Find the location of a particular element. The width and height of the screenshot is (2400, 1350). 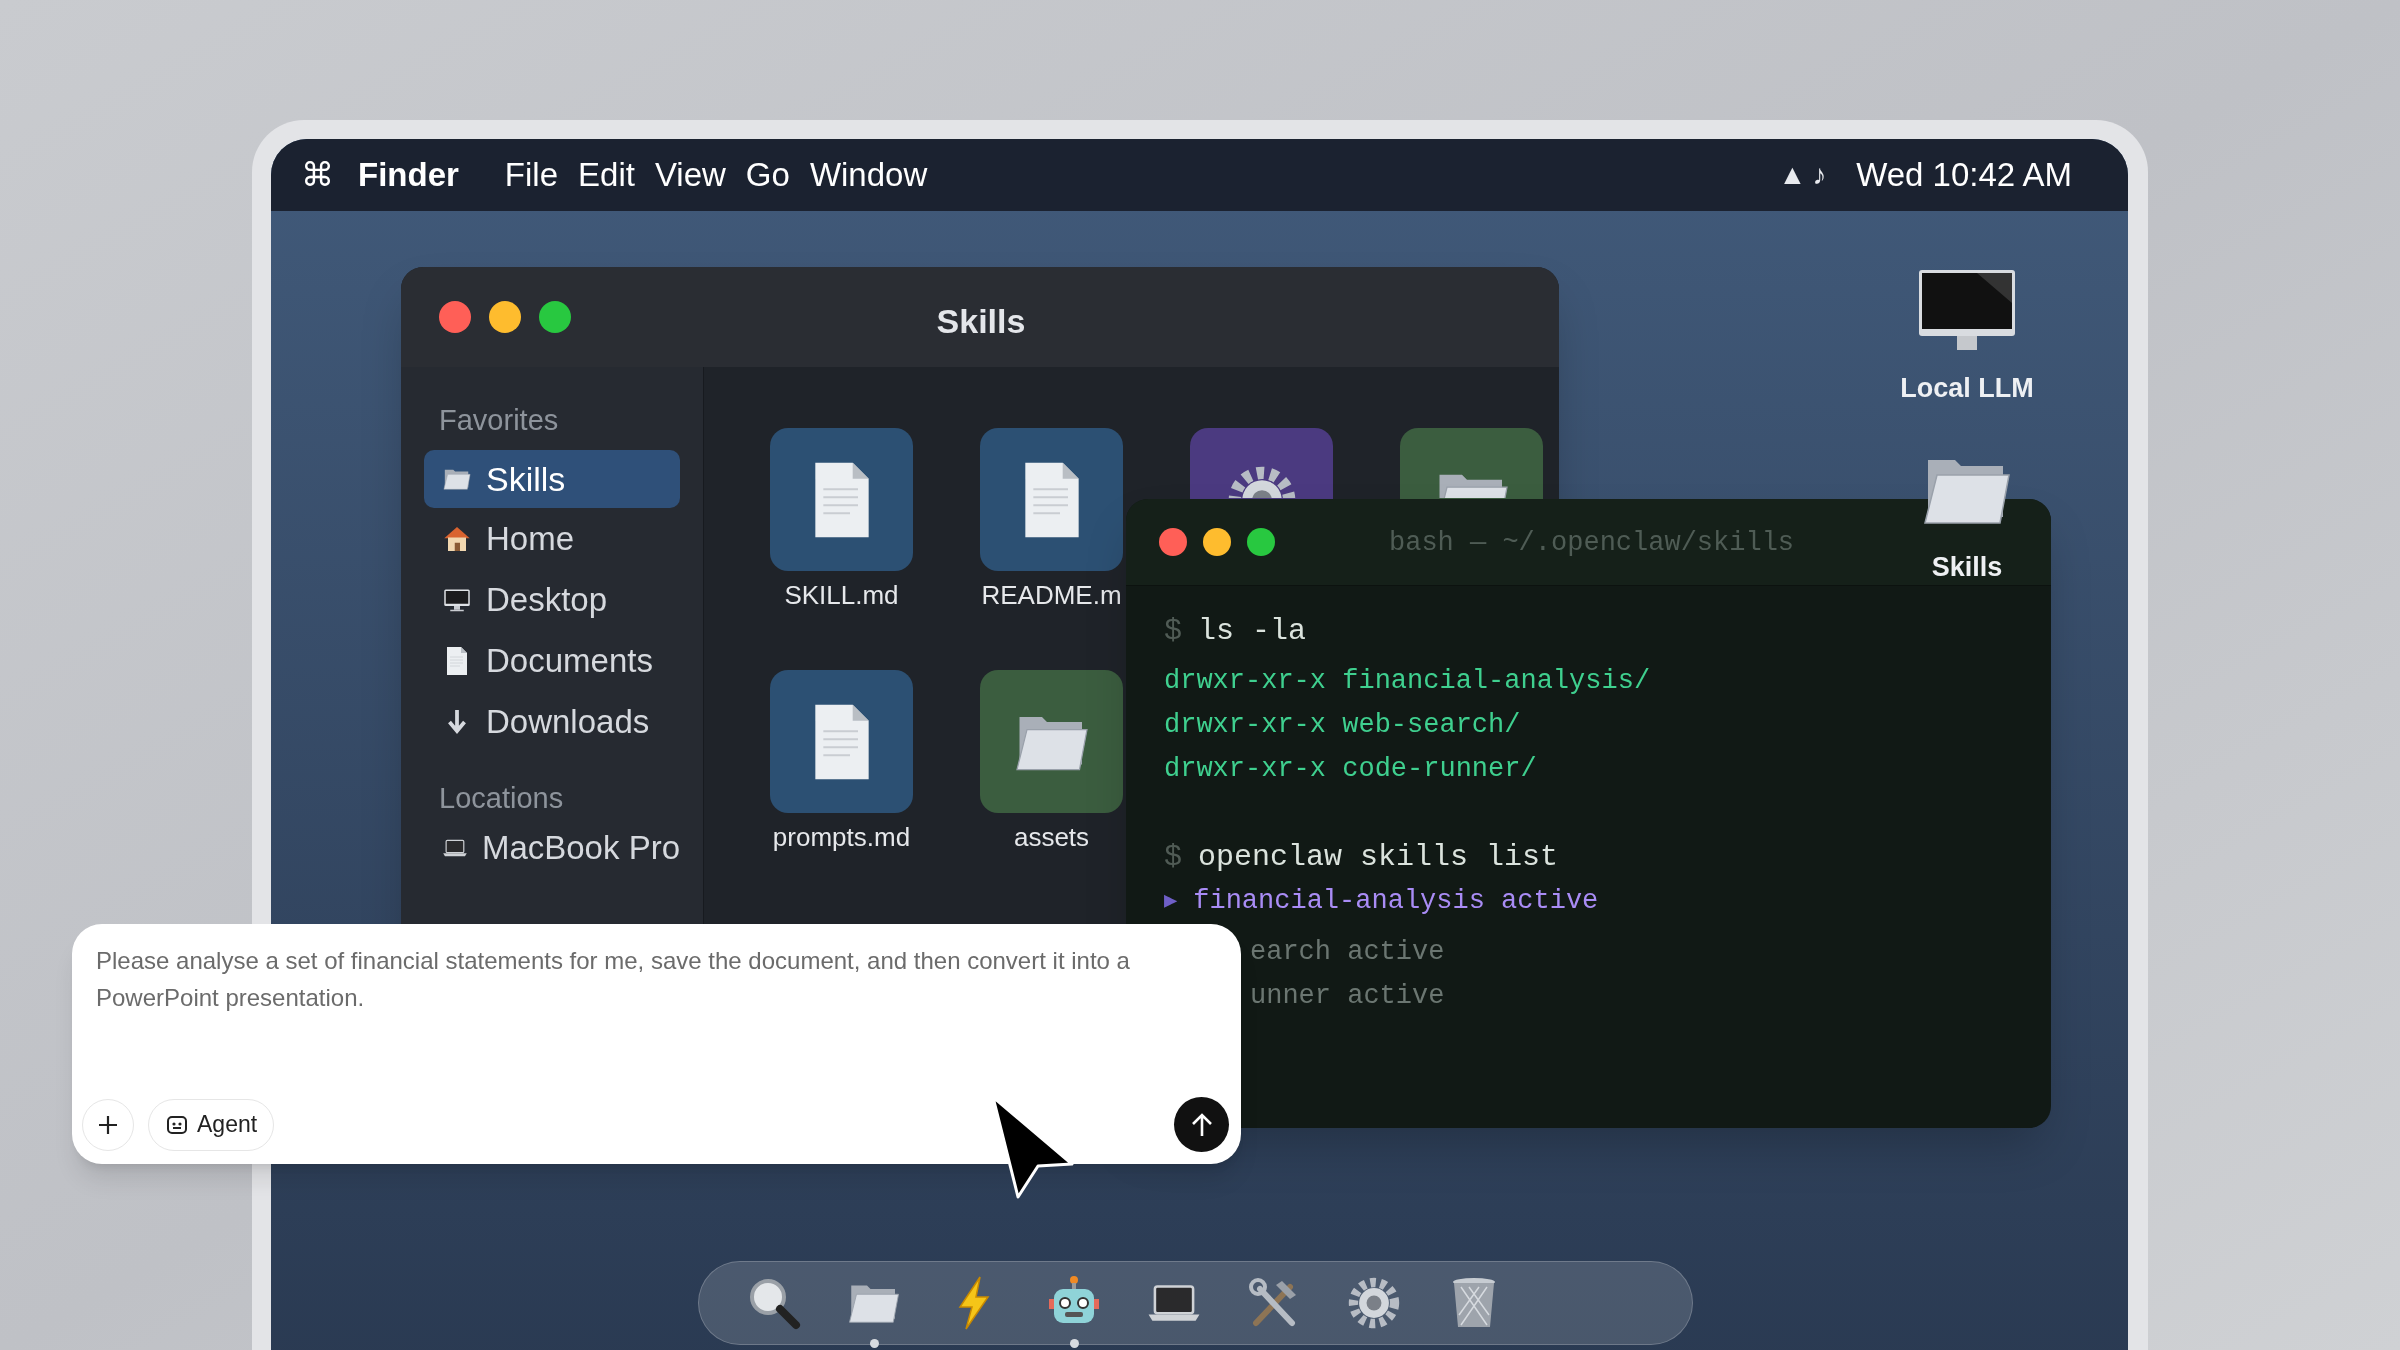

menu-item: Go is located at coordinates (767, 175).